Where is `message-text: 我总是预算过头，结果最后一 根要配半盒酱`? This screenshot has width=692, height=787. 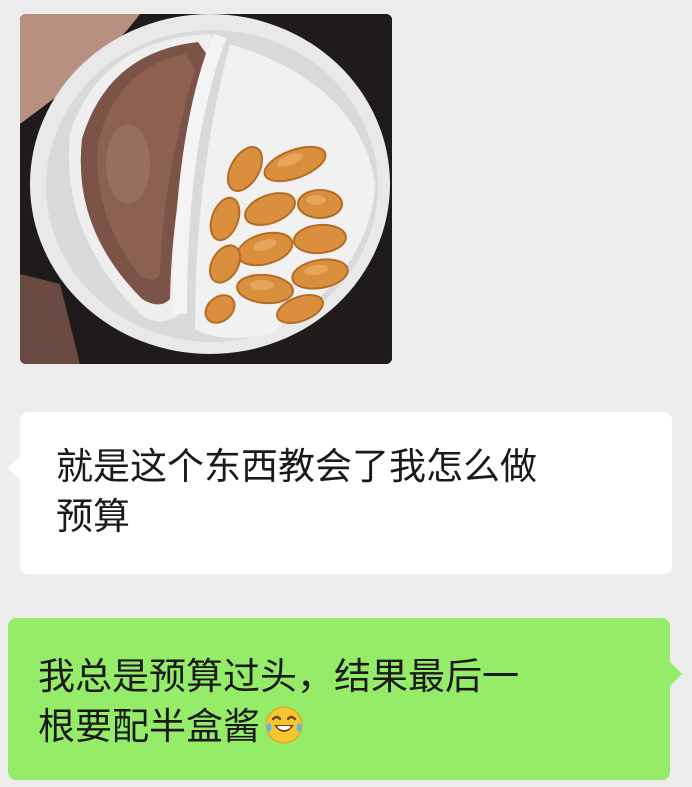
message-text: 我总是预算过头，结果最后一 根要配半盒酱 is located at coordinates (344, 702).